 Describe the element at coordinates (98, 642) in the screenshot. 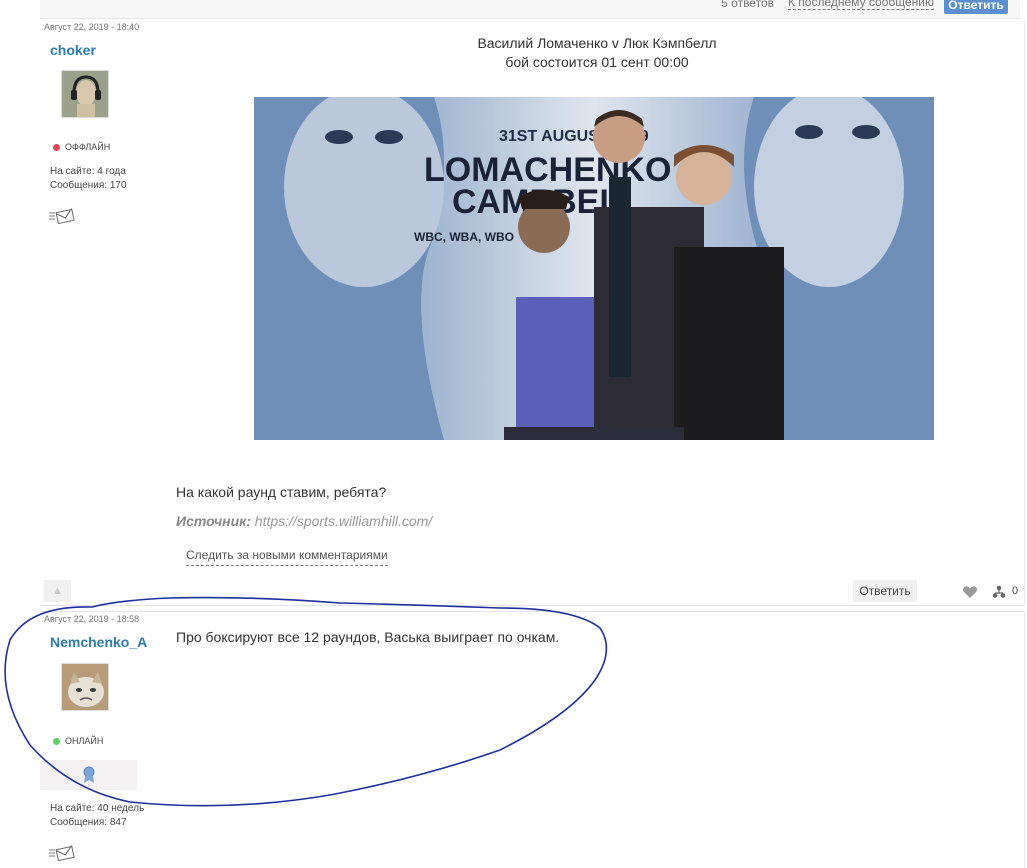

I see `author-username: Nemchenko_A` at that location.